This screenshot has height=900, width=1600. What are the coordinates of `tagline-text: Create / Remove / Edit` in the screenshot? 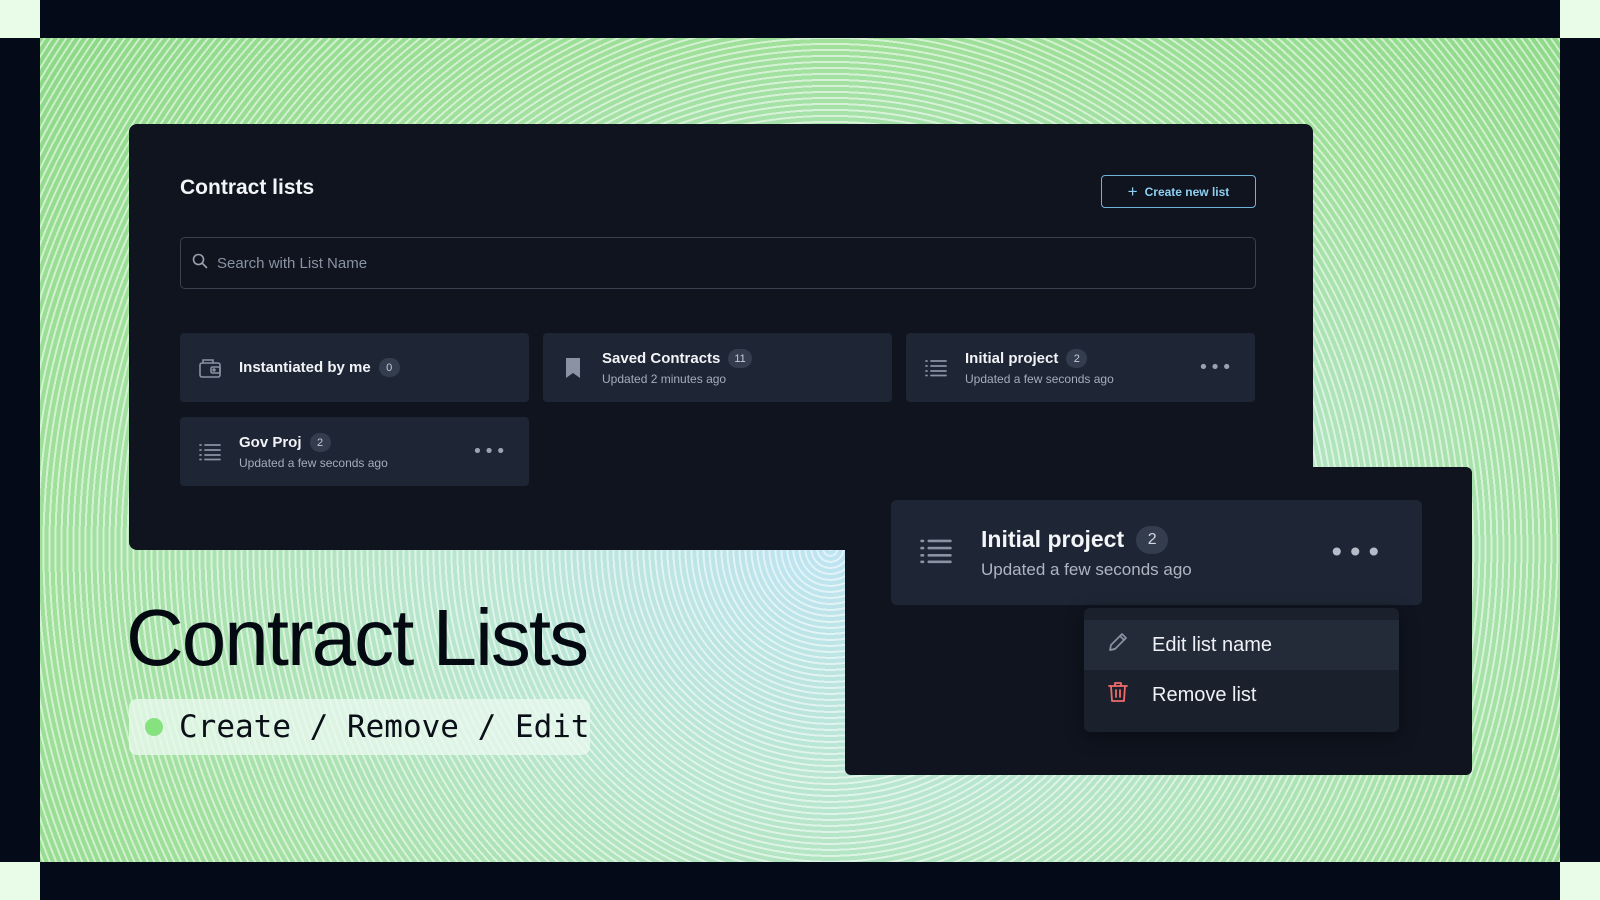 It's located at (384, 727).